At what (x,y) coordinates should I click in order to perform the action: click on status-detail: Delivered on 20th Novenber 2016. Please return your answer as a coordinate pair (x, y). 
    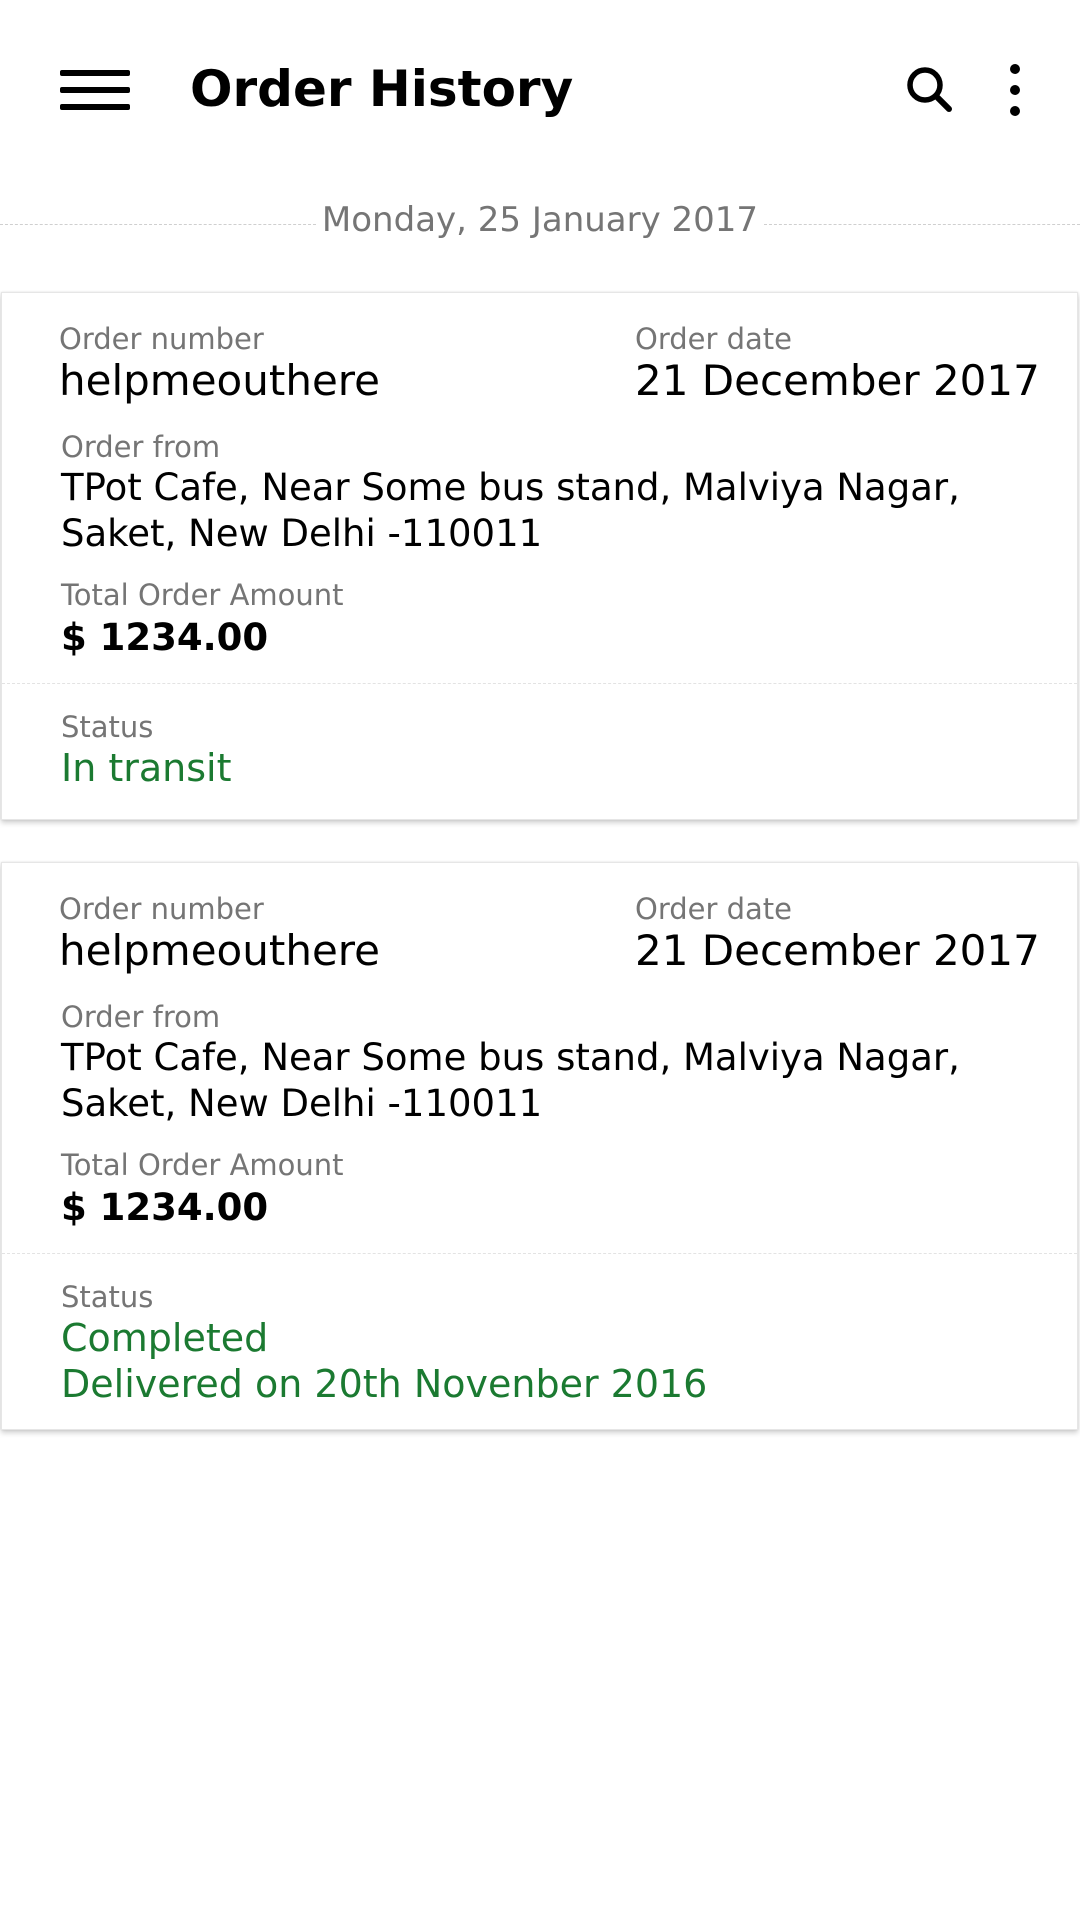
    Looking at the image, I should click on (384, 1384).